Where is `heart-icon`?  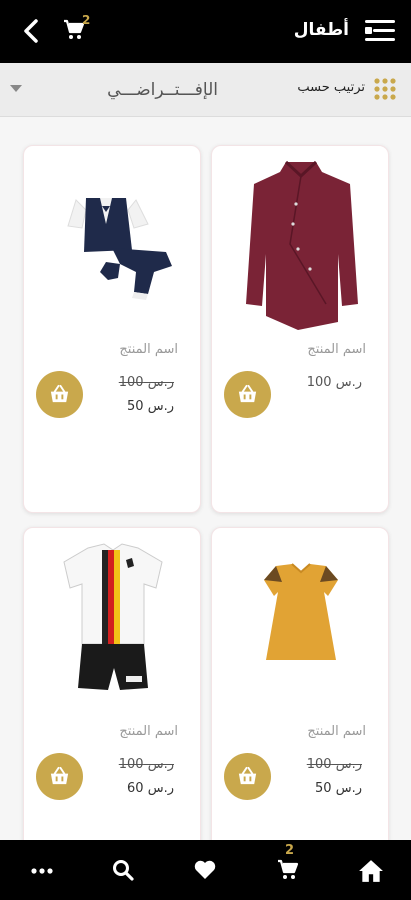 heart-icon is located at coordinates (206, 871).